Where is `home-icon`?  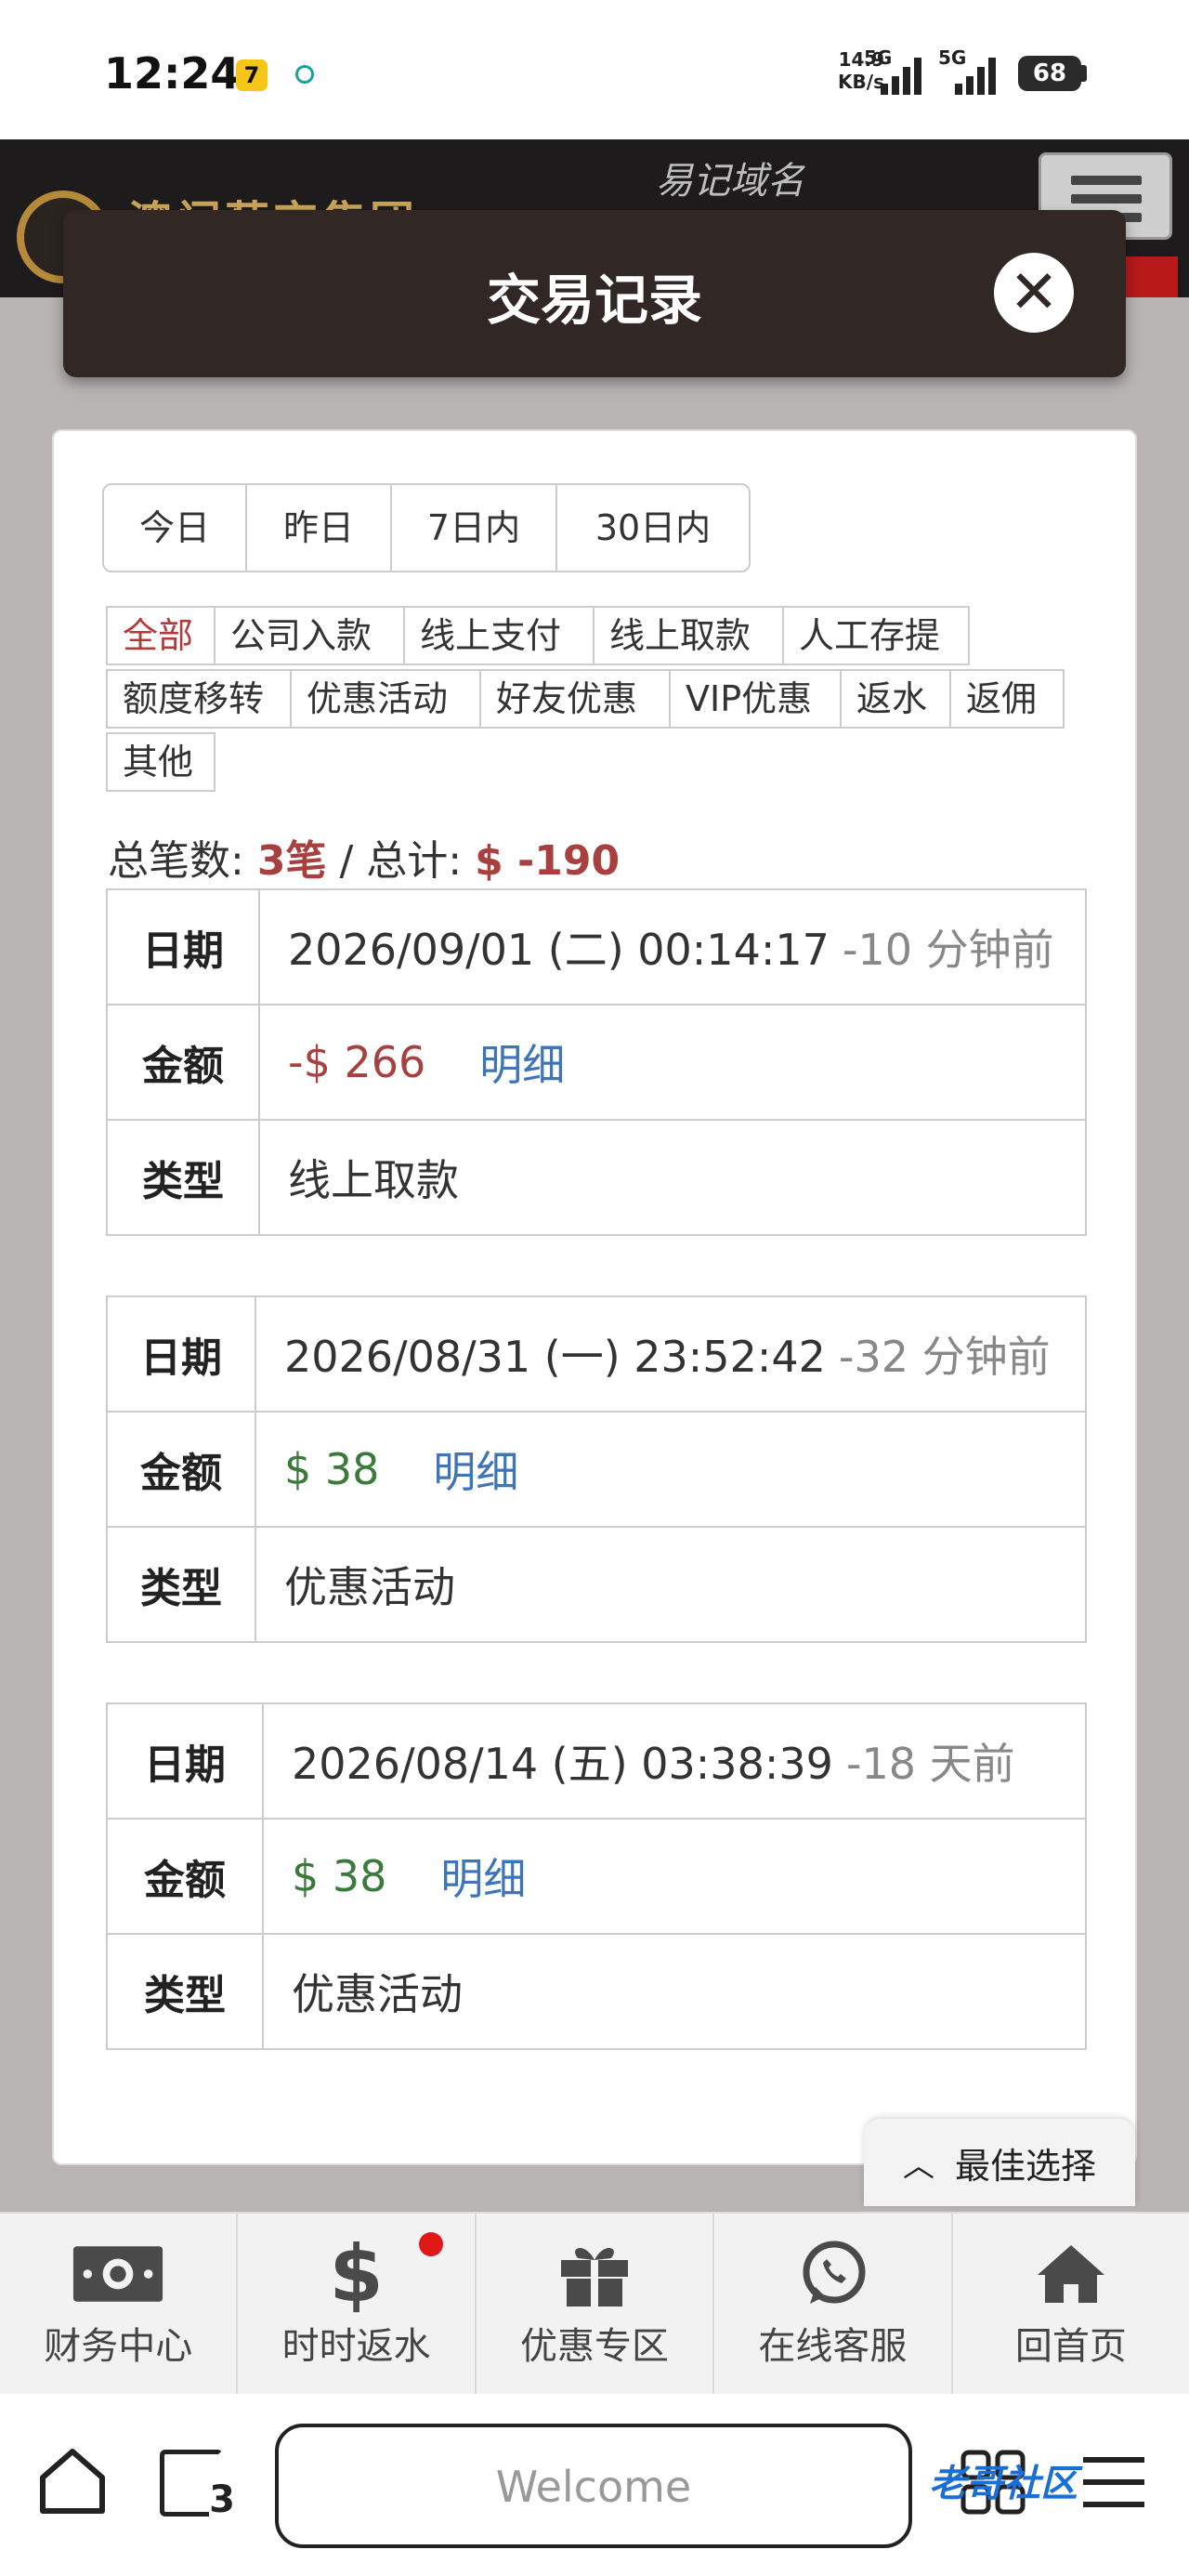 home-icon is located at coordinates (1071, 2274).